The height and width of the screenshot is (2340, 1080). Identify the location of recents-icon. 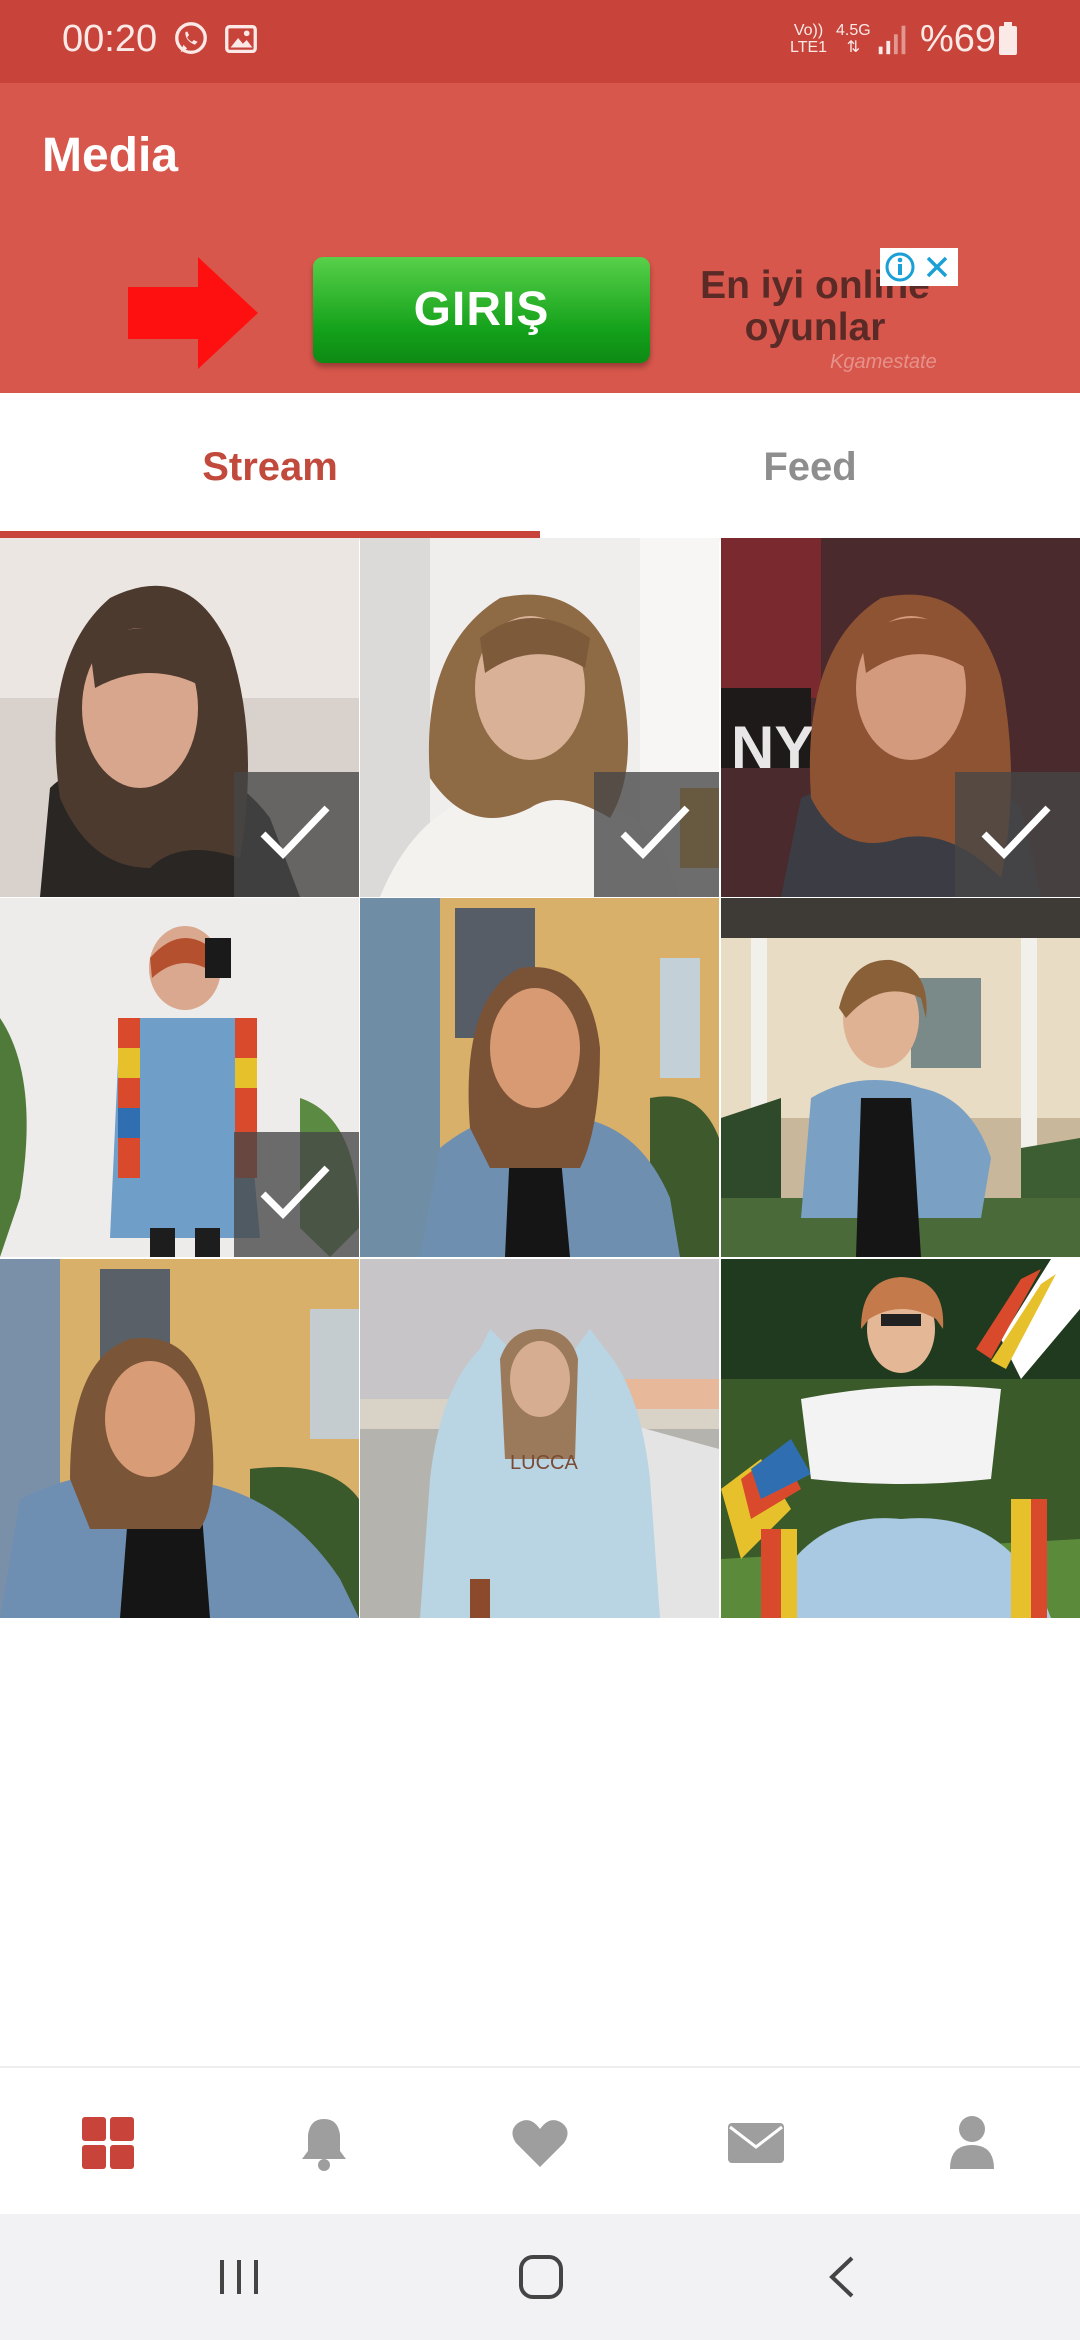
(239, 2277).